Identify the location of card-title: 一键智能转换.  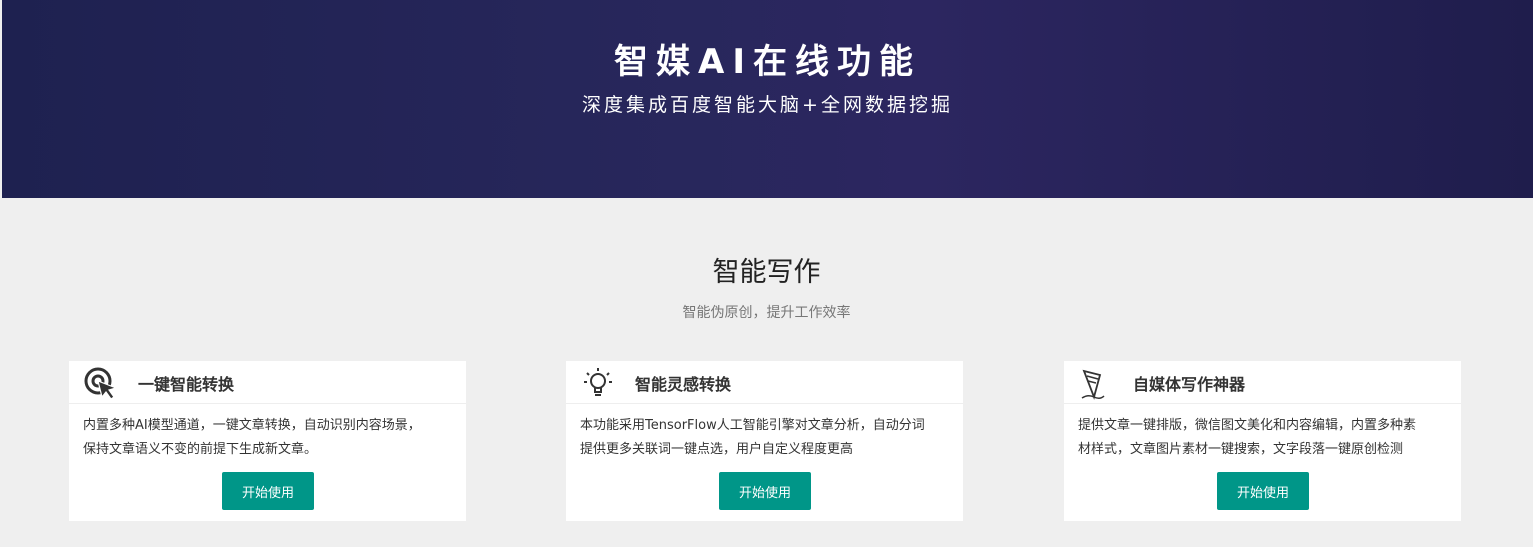
(186, 384).